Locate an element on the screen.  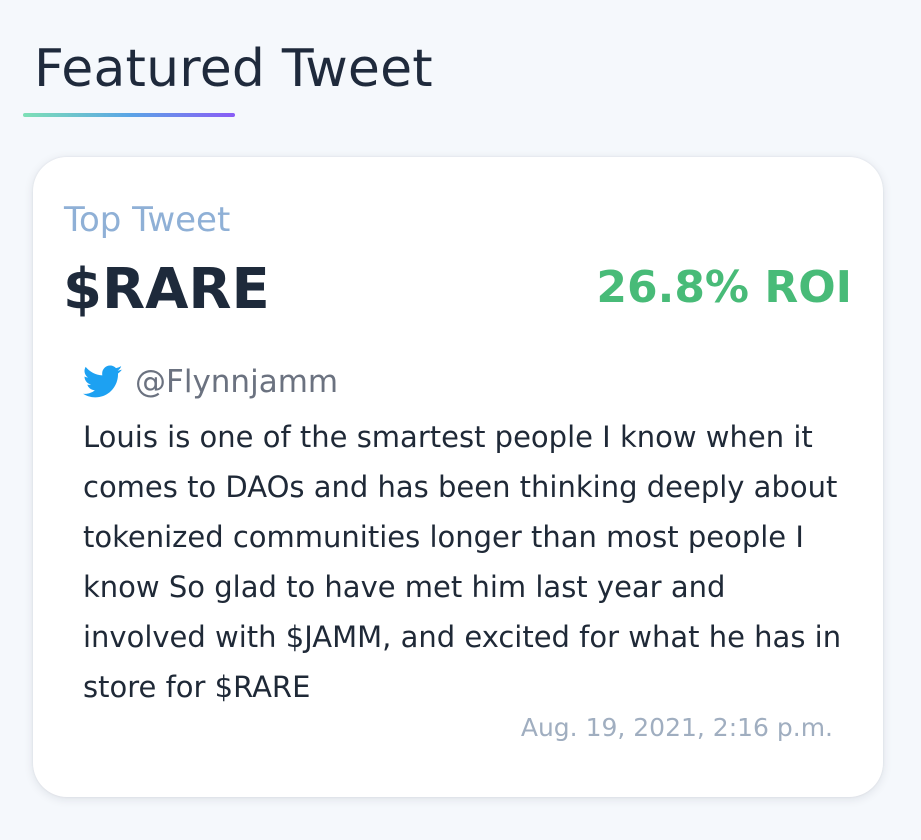
tweet-header: @Flynnjamm is located at coordinates (210, 382).